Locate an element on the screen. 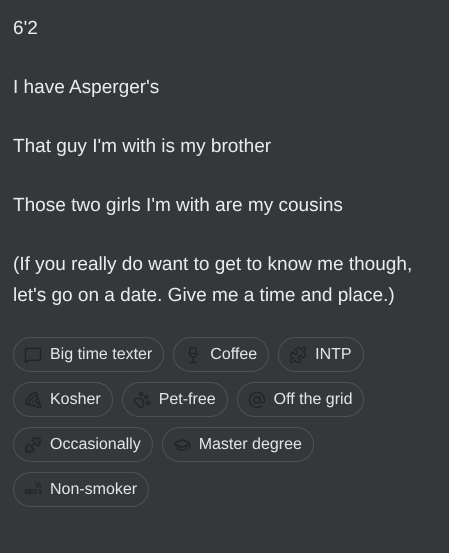 This screenshot has height=553, width=449. bio-paragraph: That guy I'm with is my brother is located at coordinates (142, 147).